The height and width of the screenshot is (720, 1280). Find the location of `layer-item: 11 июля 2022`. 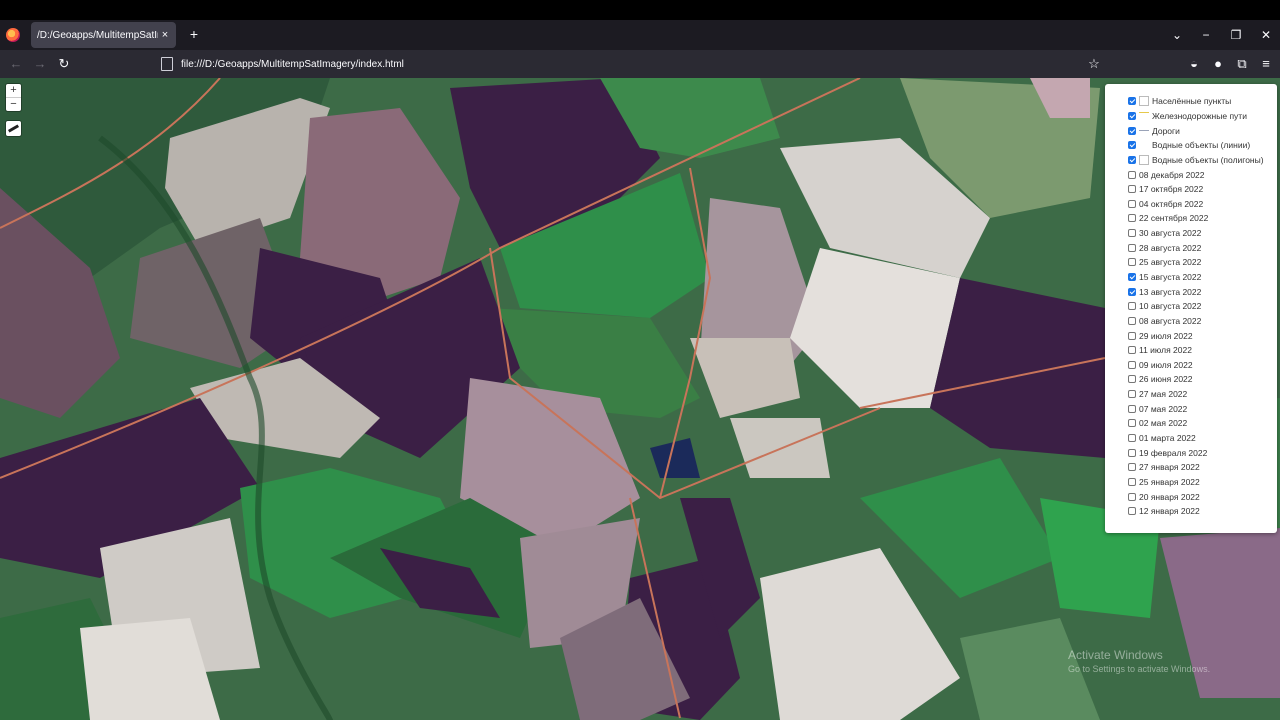

layer-item: 11 июля 2022 is located at coordinates (1191, 350).